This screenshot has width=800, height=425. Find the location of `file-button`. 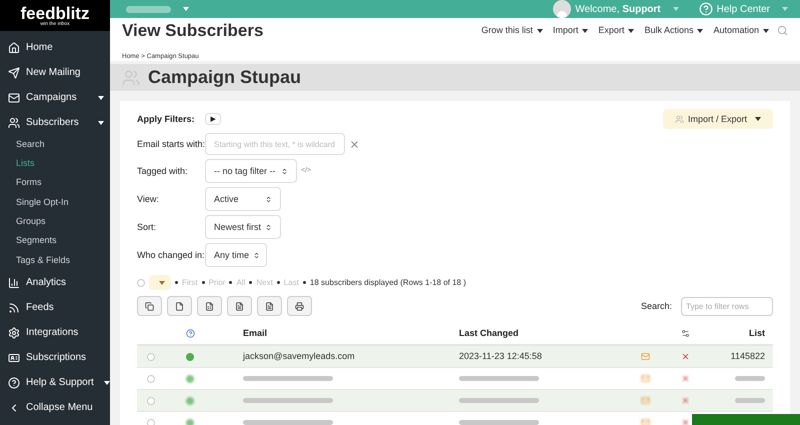

file-button is located at coordinates (179, 306).